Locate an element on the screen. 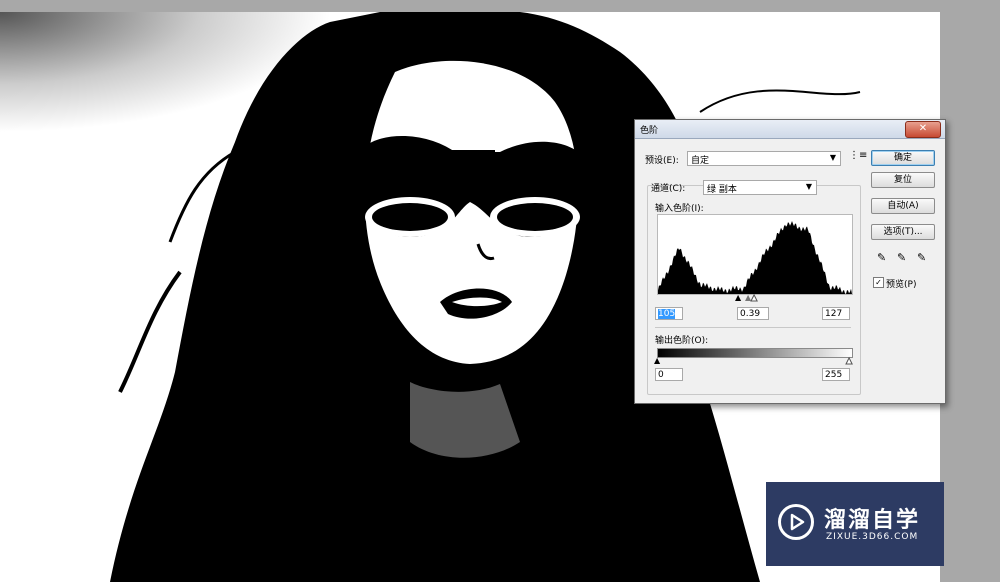 The image size is (1000, 582). white-eyedropper-icon: ✎ is located at coordinates (921, 257).